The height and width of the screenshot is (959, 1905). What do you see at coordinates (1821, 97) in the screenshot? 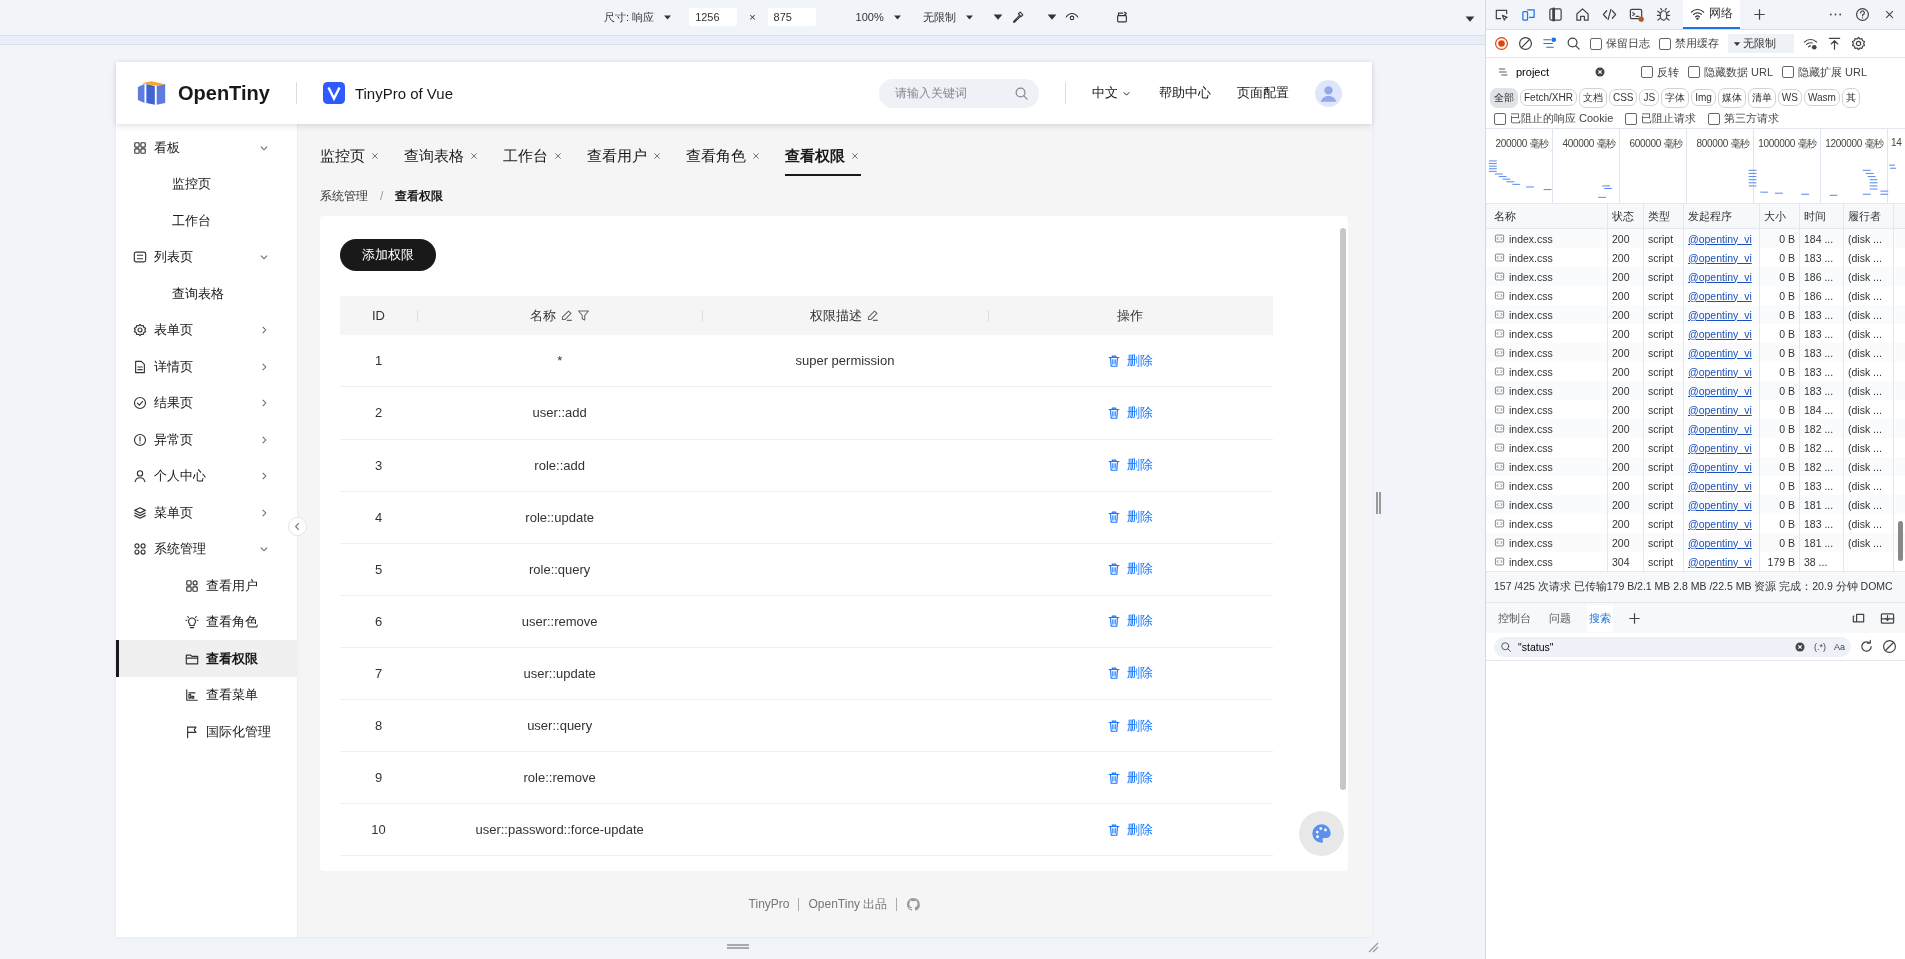
I see `type-filter-button: Wasm` at bounding box center [1821, 97].